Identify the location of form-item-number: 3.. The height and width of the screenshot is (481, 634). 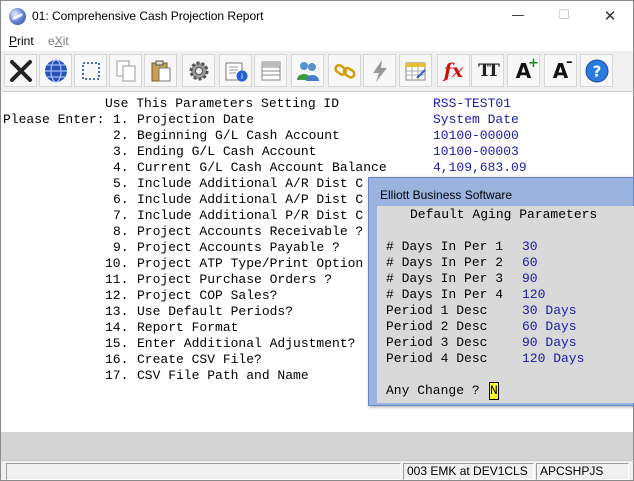
(121, 151).